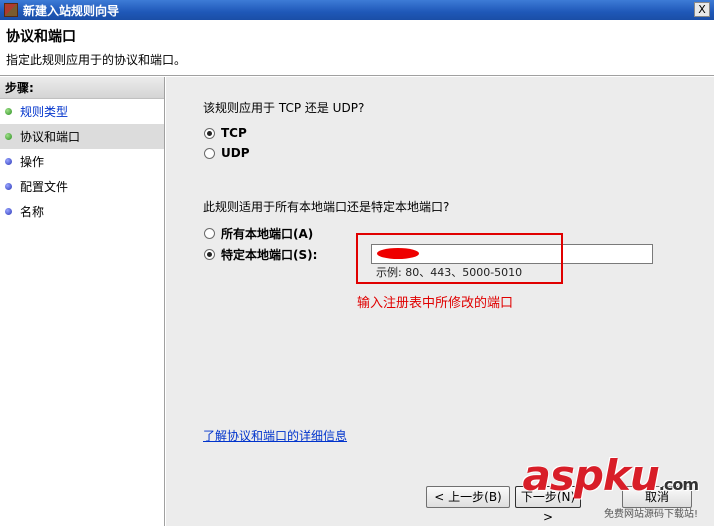  What do you see at coordinates (44, 112) in the screenshot?
I see `sidebar-item-label: 规则类型` at bounding box center [44, 112].